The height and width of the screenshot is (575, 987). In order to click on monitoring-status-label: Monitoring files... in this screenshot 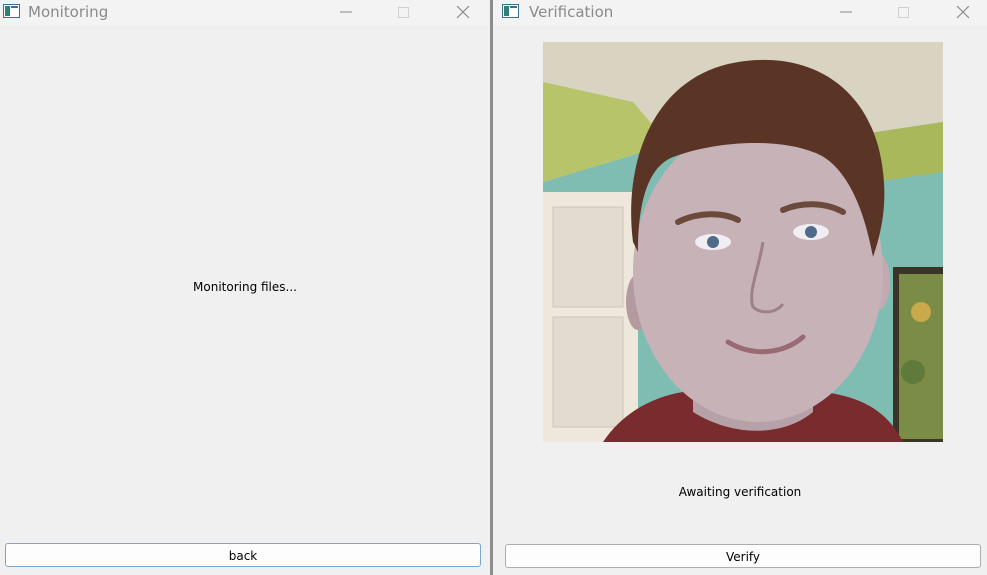, I will do `click(245, 287)`.